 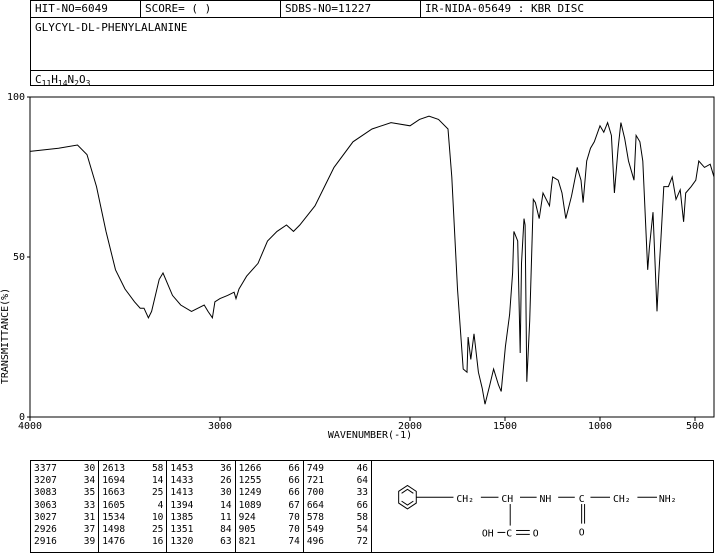 I want to click on peak-row: 1605 4, so click(x=132, y=506).